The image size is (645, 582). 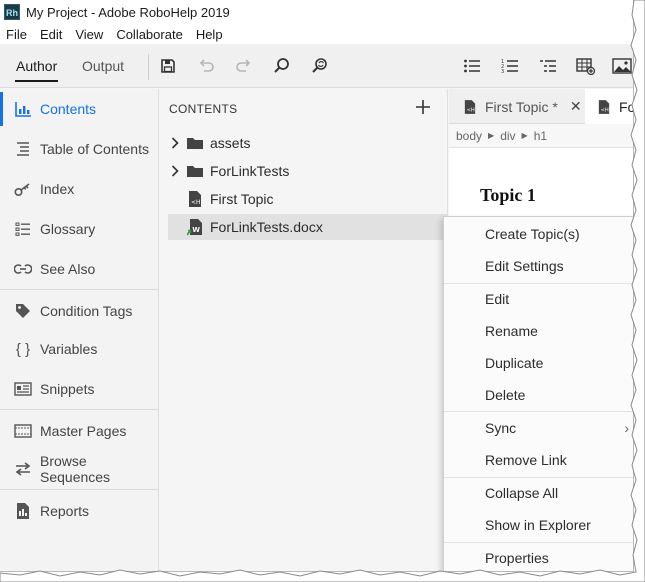 I want to click on sidebar-item-label: Snippets, so click(x=67, y=389).